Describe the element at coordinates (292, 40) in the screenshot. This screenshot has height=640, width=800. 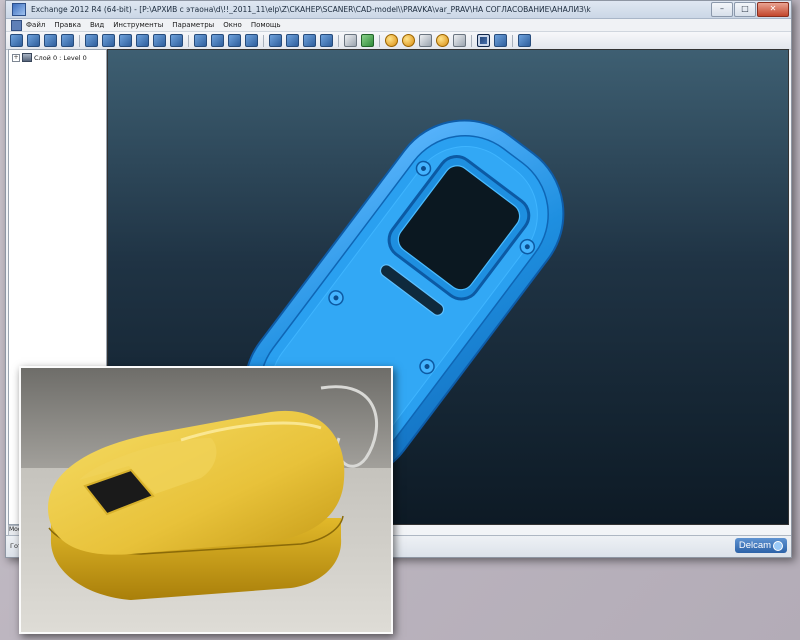
I see `zoom-in-icon` at that location.